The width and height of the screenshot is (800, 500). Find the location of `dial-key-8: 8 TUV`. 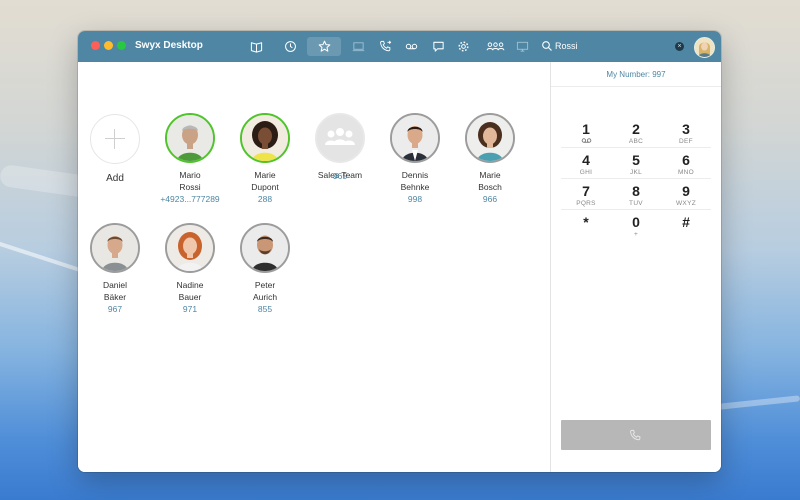

dial-key-8: 8 TUV is located at coordinates (636, 195).